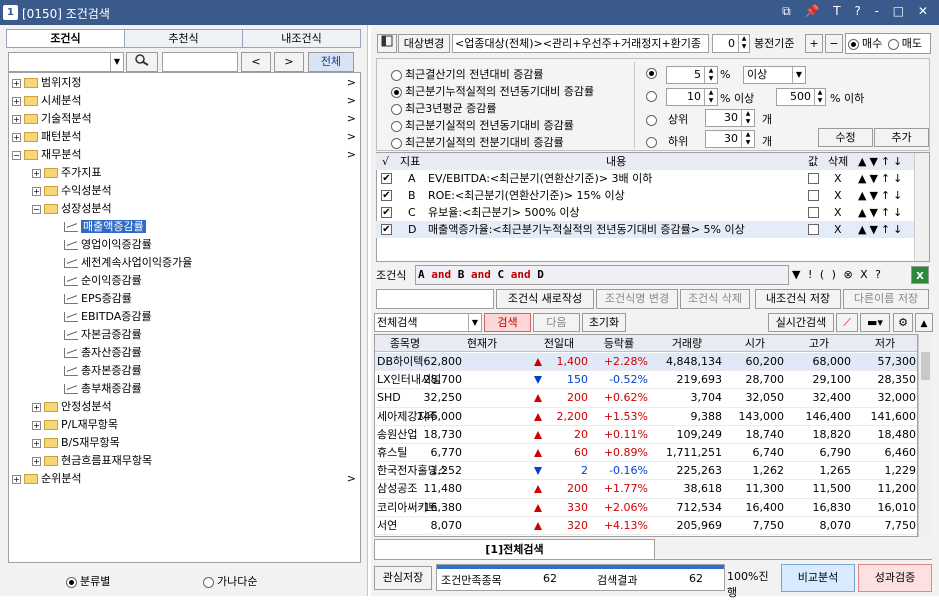  I want to click on condition-name-input, so click(435, 299).